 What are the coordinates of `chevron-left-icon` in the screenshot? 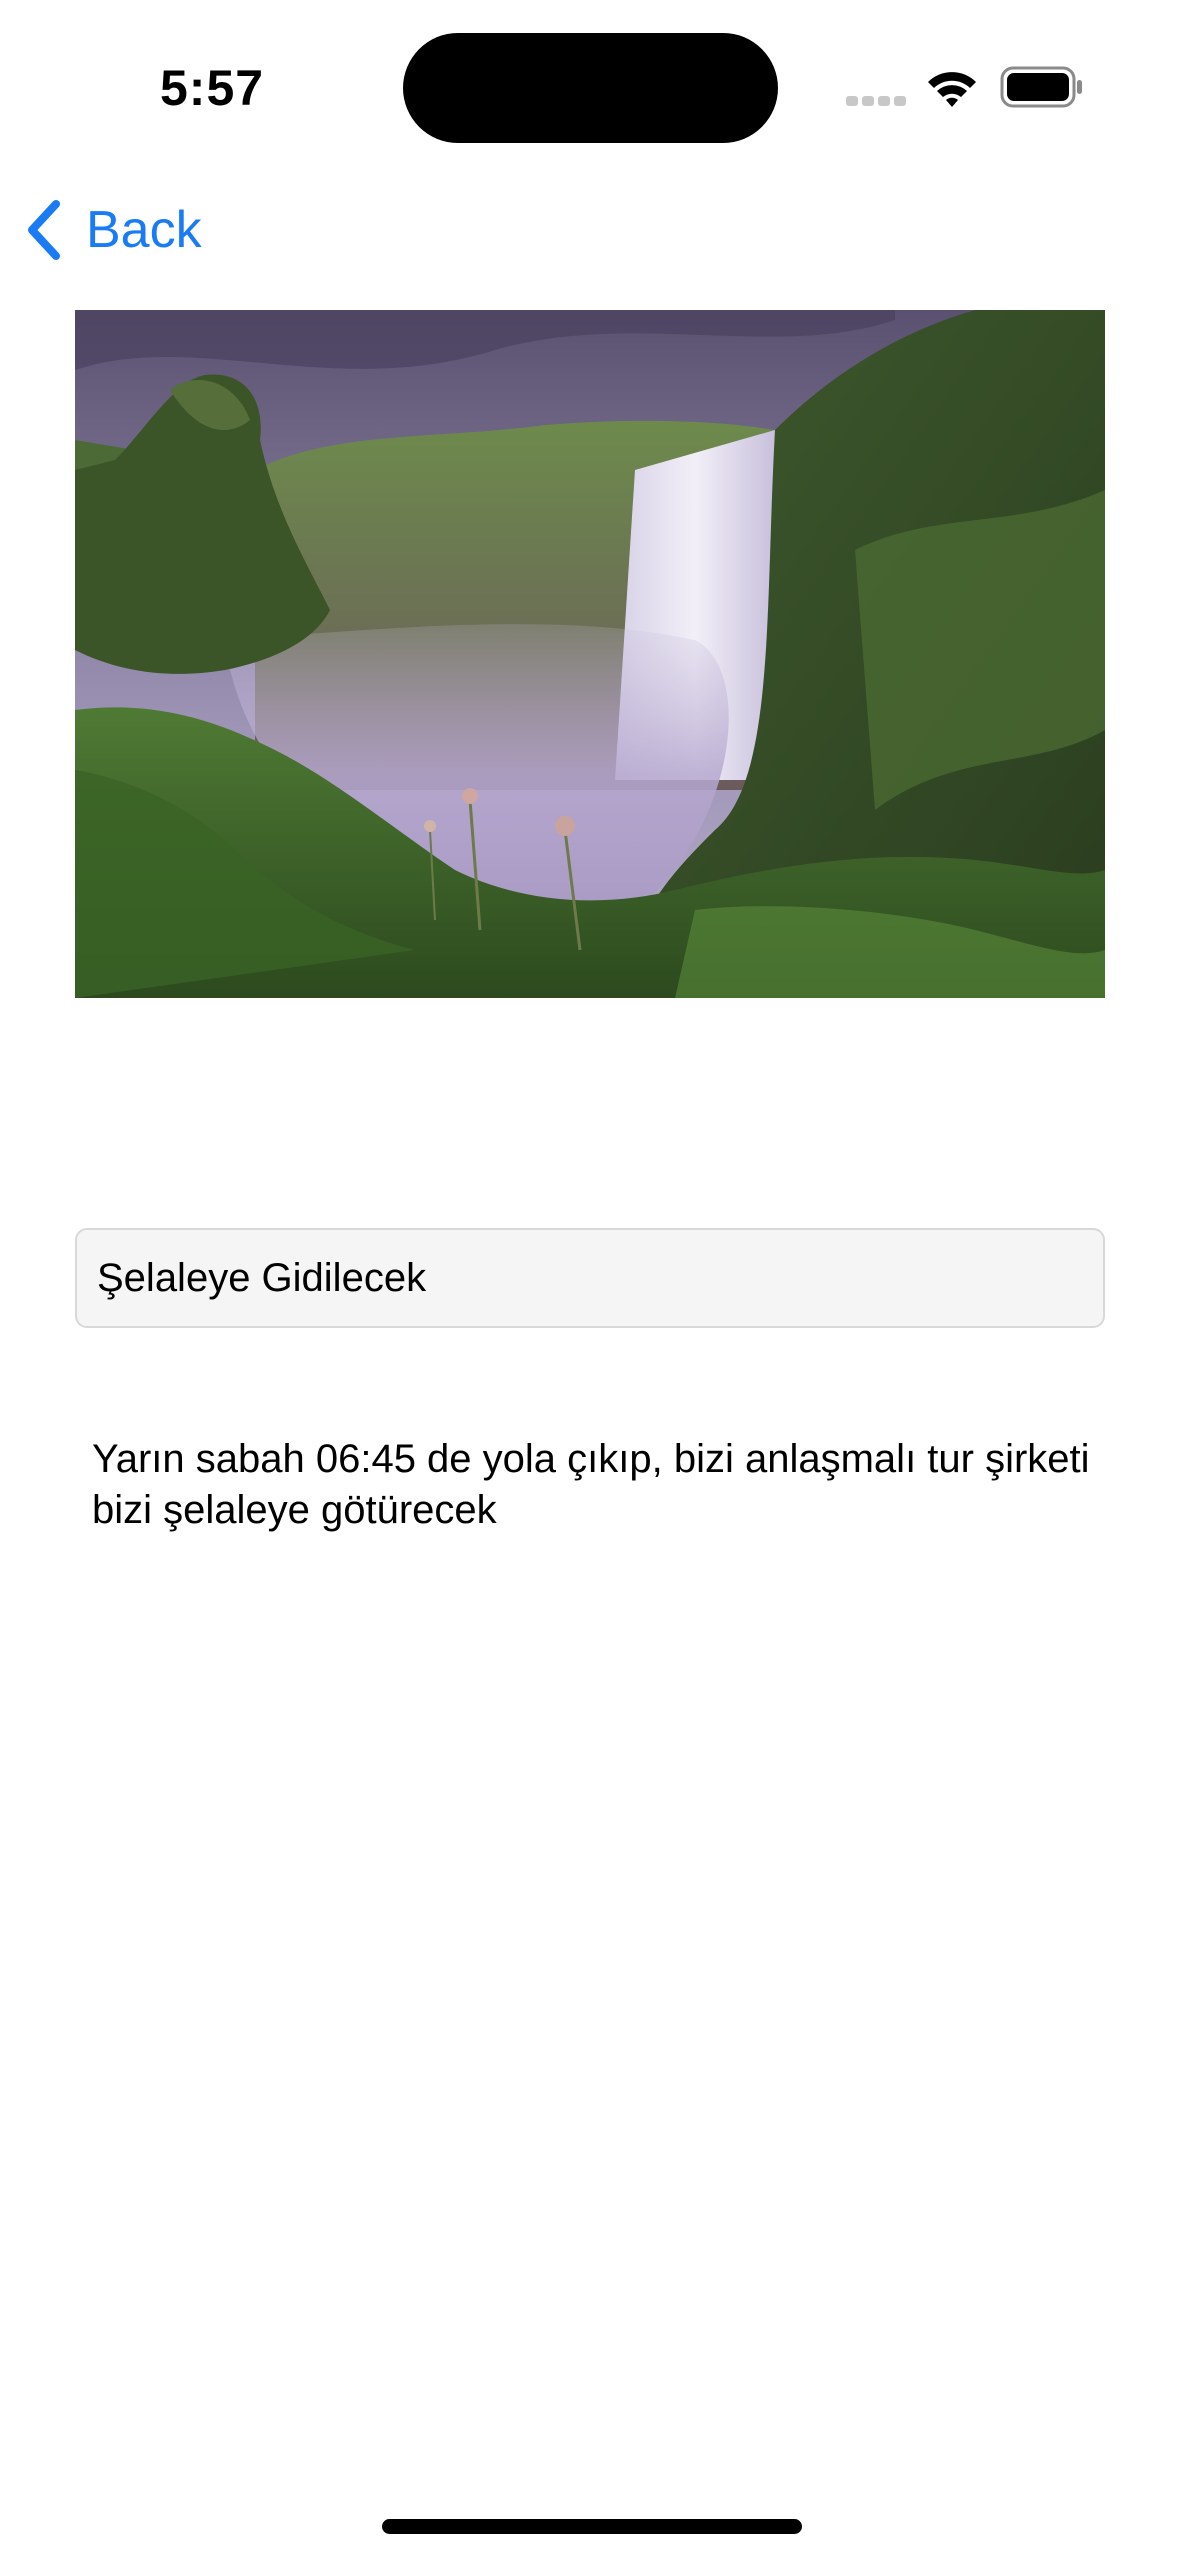 It's located at (44, 230).